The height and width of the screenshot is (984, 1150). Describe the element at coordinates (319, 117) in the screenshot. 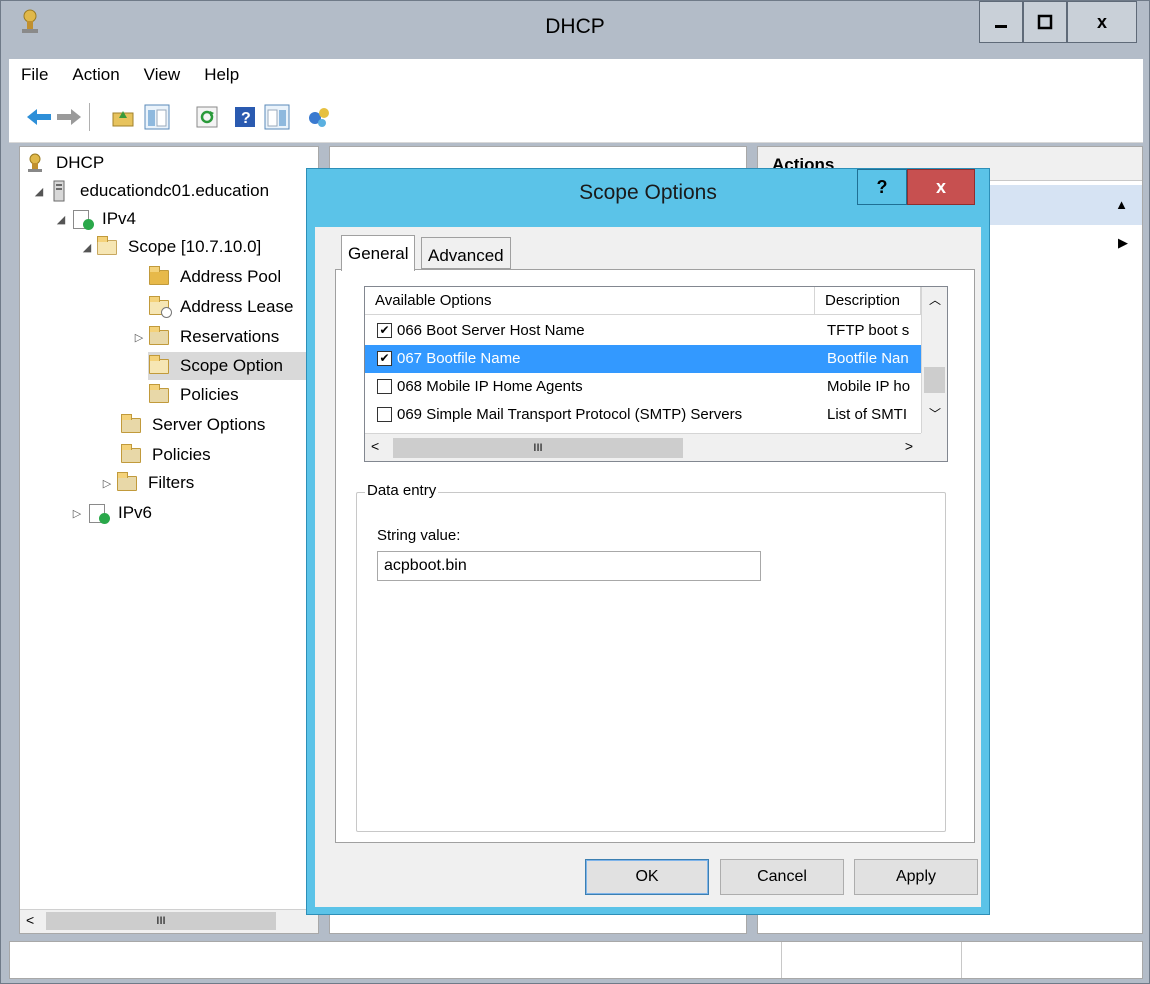

I see `connect-icon` at that location.